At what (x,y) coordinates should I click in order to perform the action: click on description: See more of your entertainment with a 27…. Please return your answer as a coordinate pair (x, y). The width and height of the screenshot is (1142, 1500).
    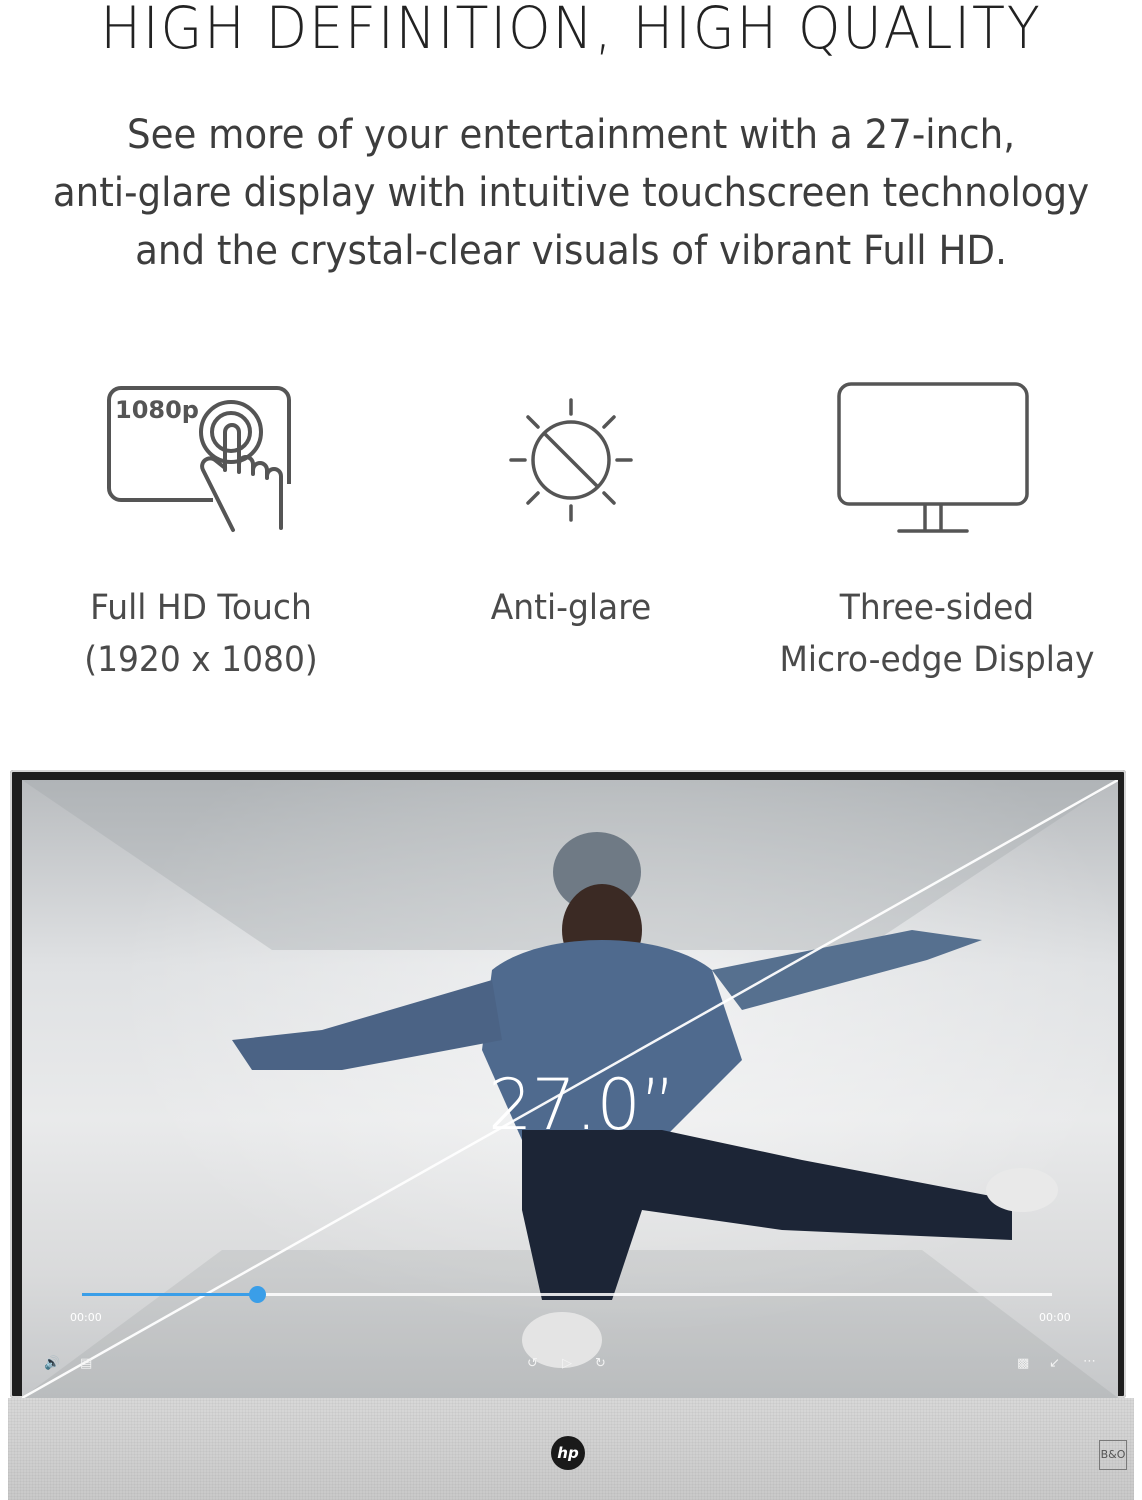
    Looking at the image, I should click on (571, 193).